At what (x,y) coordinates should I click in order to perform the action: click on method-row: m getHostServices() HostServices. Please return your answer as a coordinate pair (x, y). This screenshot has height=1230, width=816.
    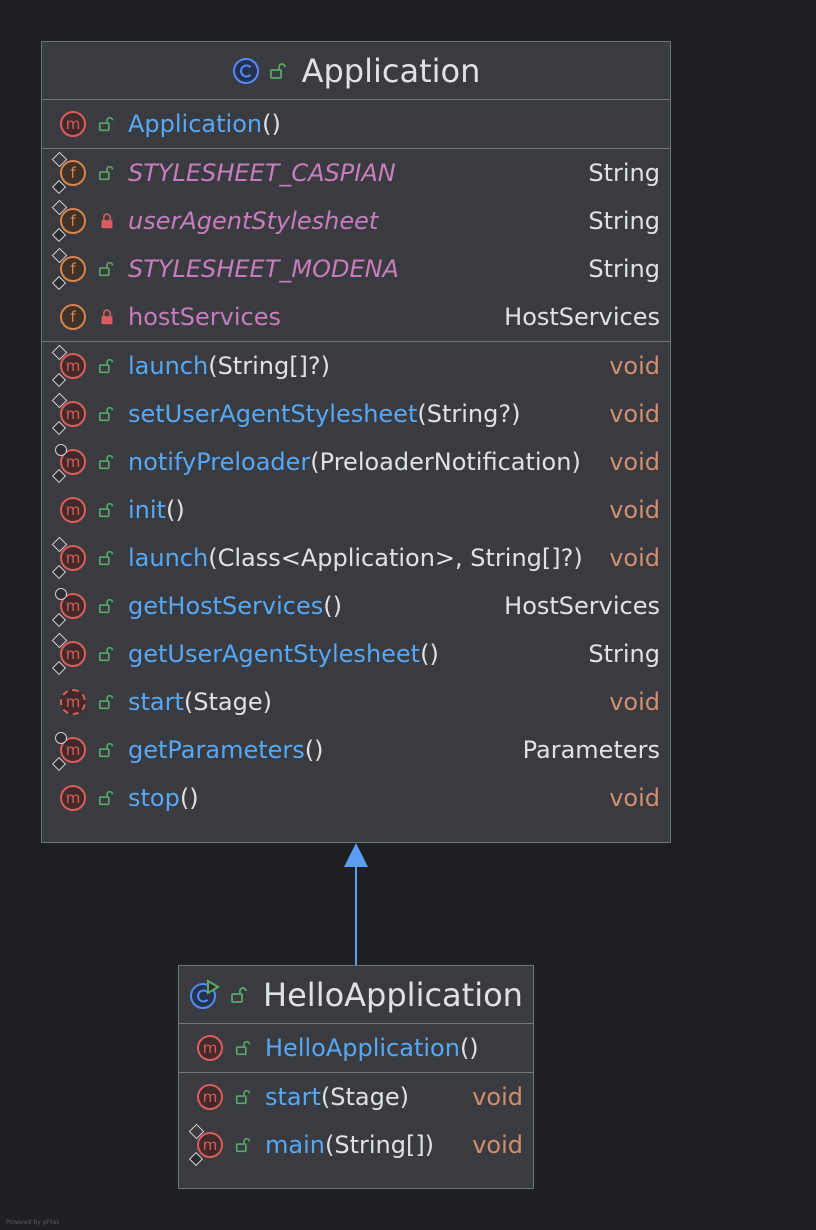
    Looking at the image, I should click on (356, 606).